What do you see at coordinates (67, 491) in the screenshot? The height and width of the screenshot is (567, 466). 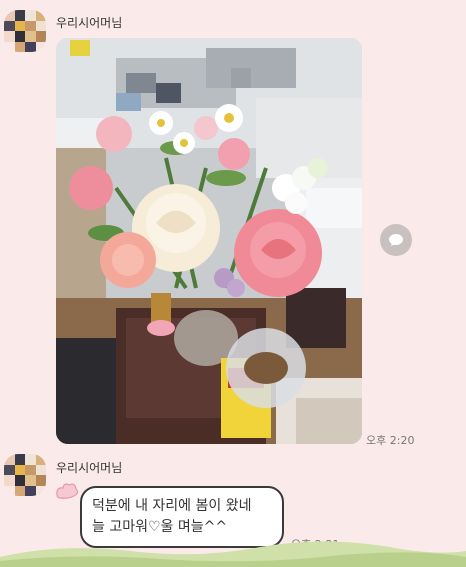 I see `flower-sticker-icon` at bounding box center [67, 491].